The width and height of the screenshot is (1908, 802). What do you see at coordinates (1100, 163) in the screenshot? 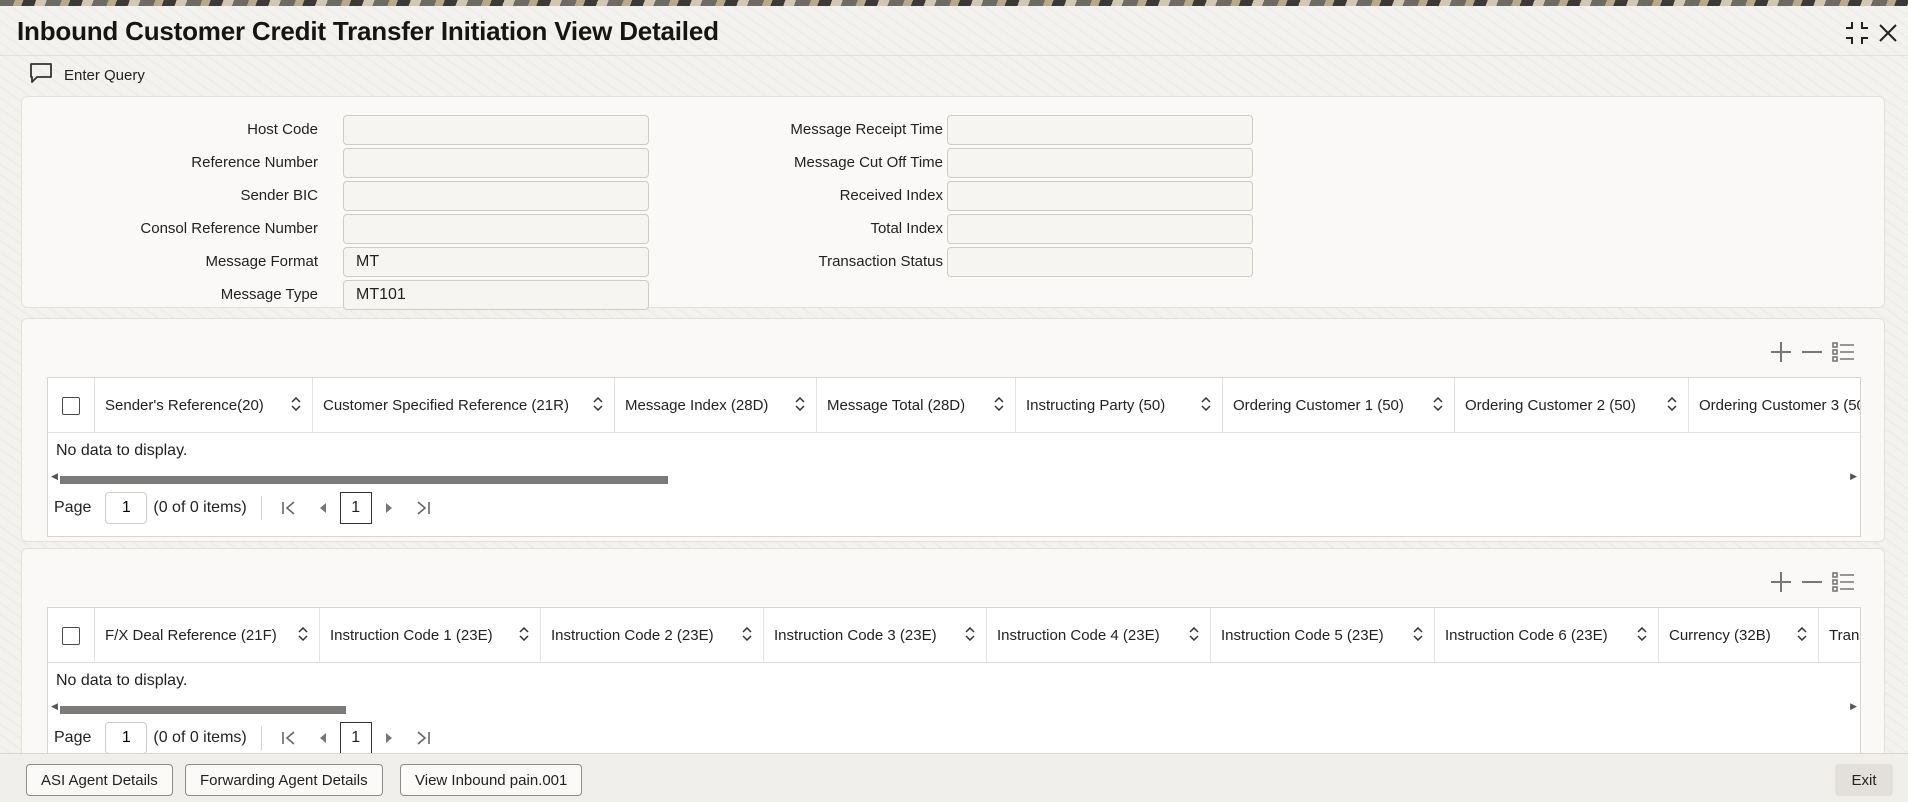
I see `message-cut-off-time-field` at bounding box center [1100, 163].